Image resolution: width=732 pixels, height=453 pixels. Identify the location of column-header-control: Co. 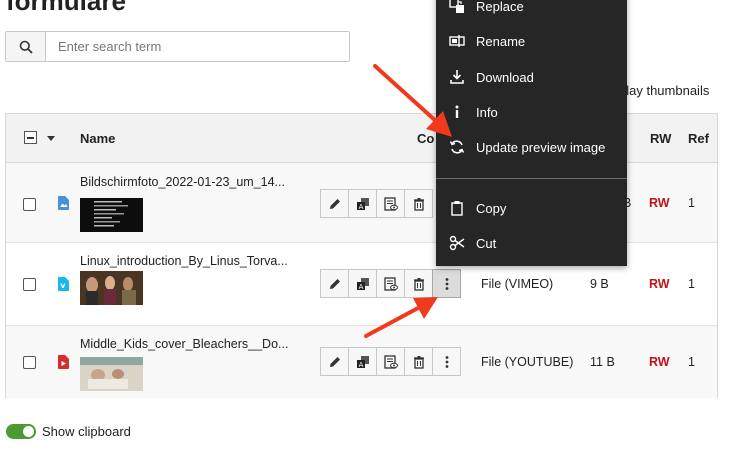
(426, 138).